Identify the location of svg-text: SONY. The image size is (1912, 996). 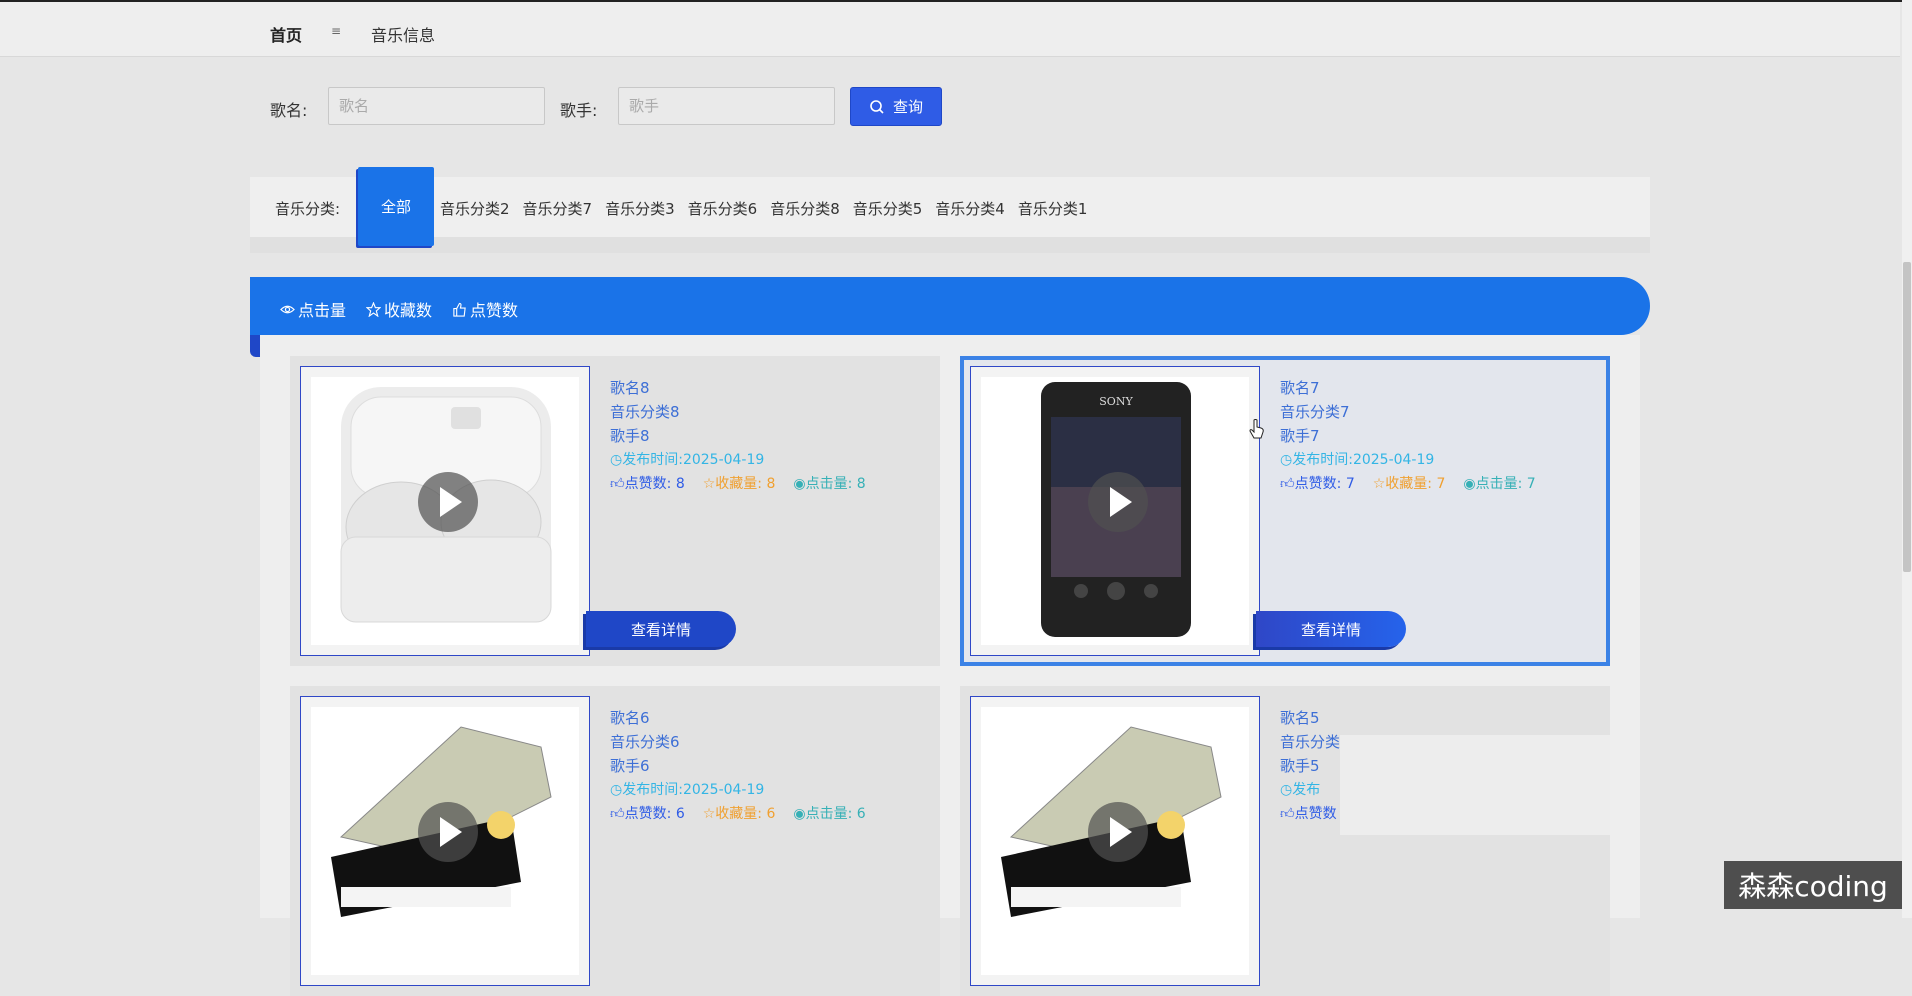
(1116, 401).